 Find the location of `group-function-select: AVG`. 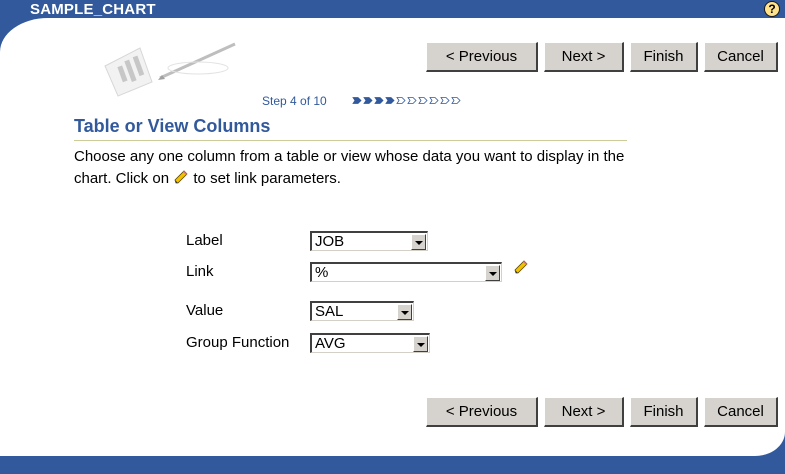

group-function-select: AVG is located at coordinates (370, 343).